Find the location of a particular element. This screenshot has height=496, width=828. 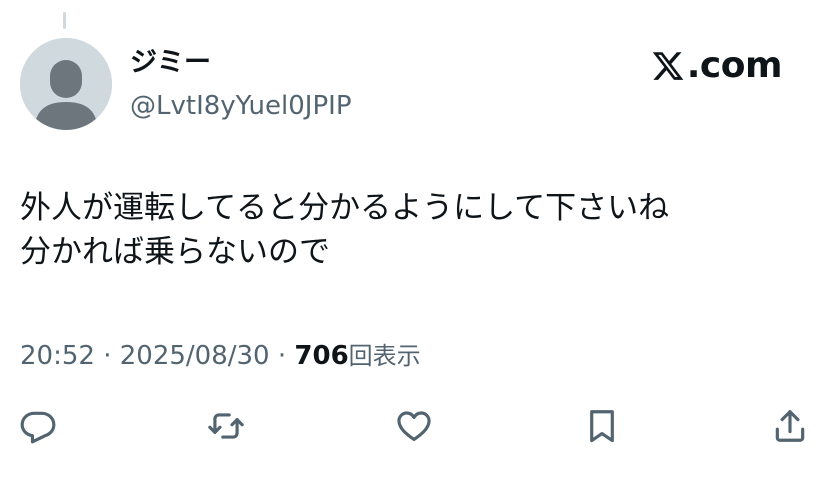

default-avatar-icon is located at coordinates (66, 84).